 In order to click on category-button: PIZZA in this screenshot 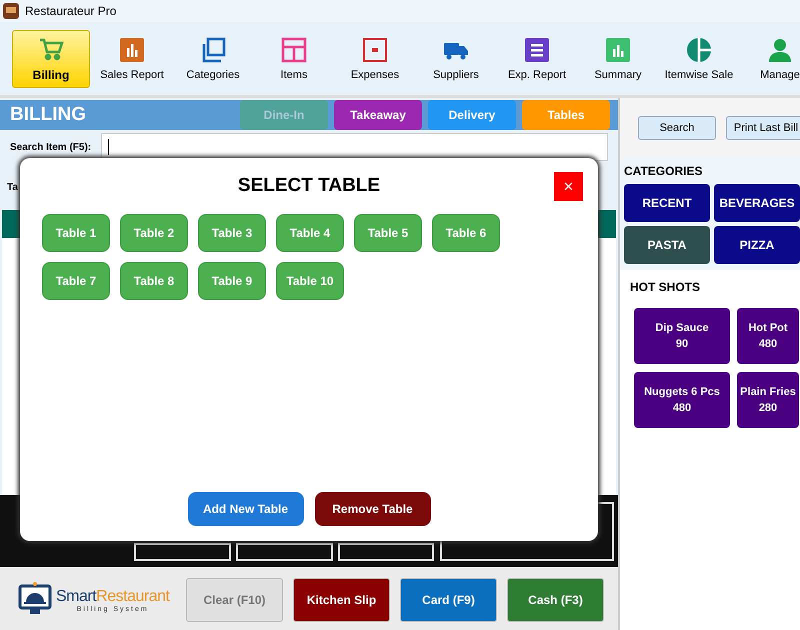, I will do `click(757, 245)`.